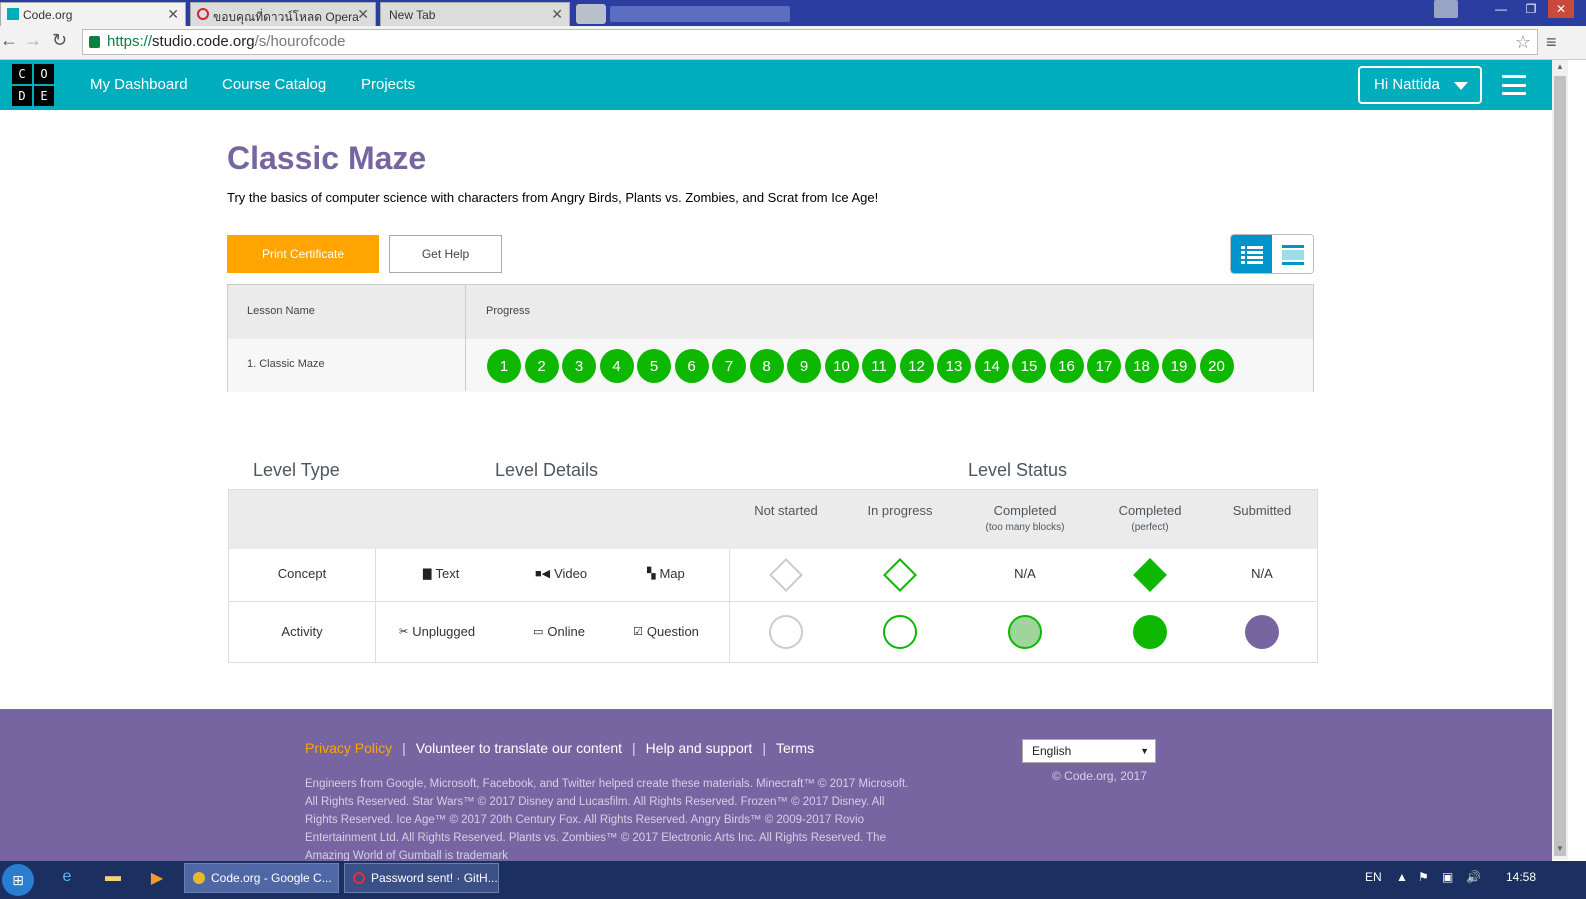  Describe the element at coordinates (616, 366) in the screenshot. I see `level-bubble: 4` at that location.